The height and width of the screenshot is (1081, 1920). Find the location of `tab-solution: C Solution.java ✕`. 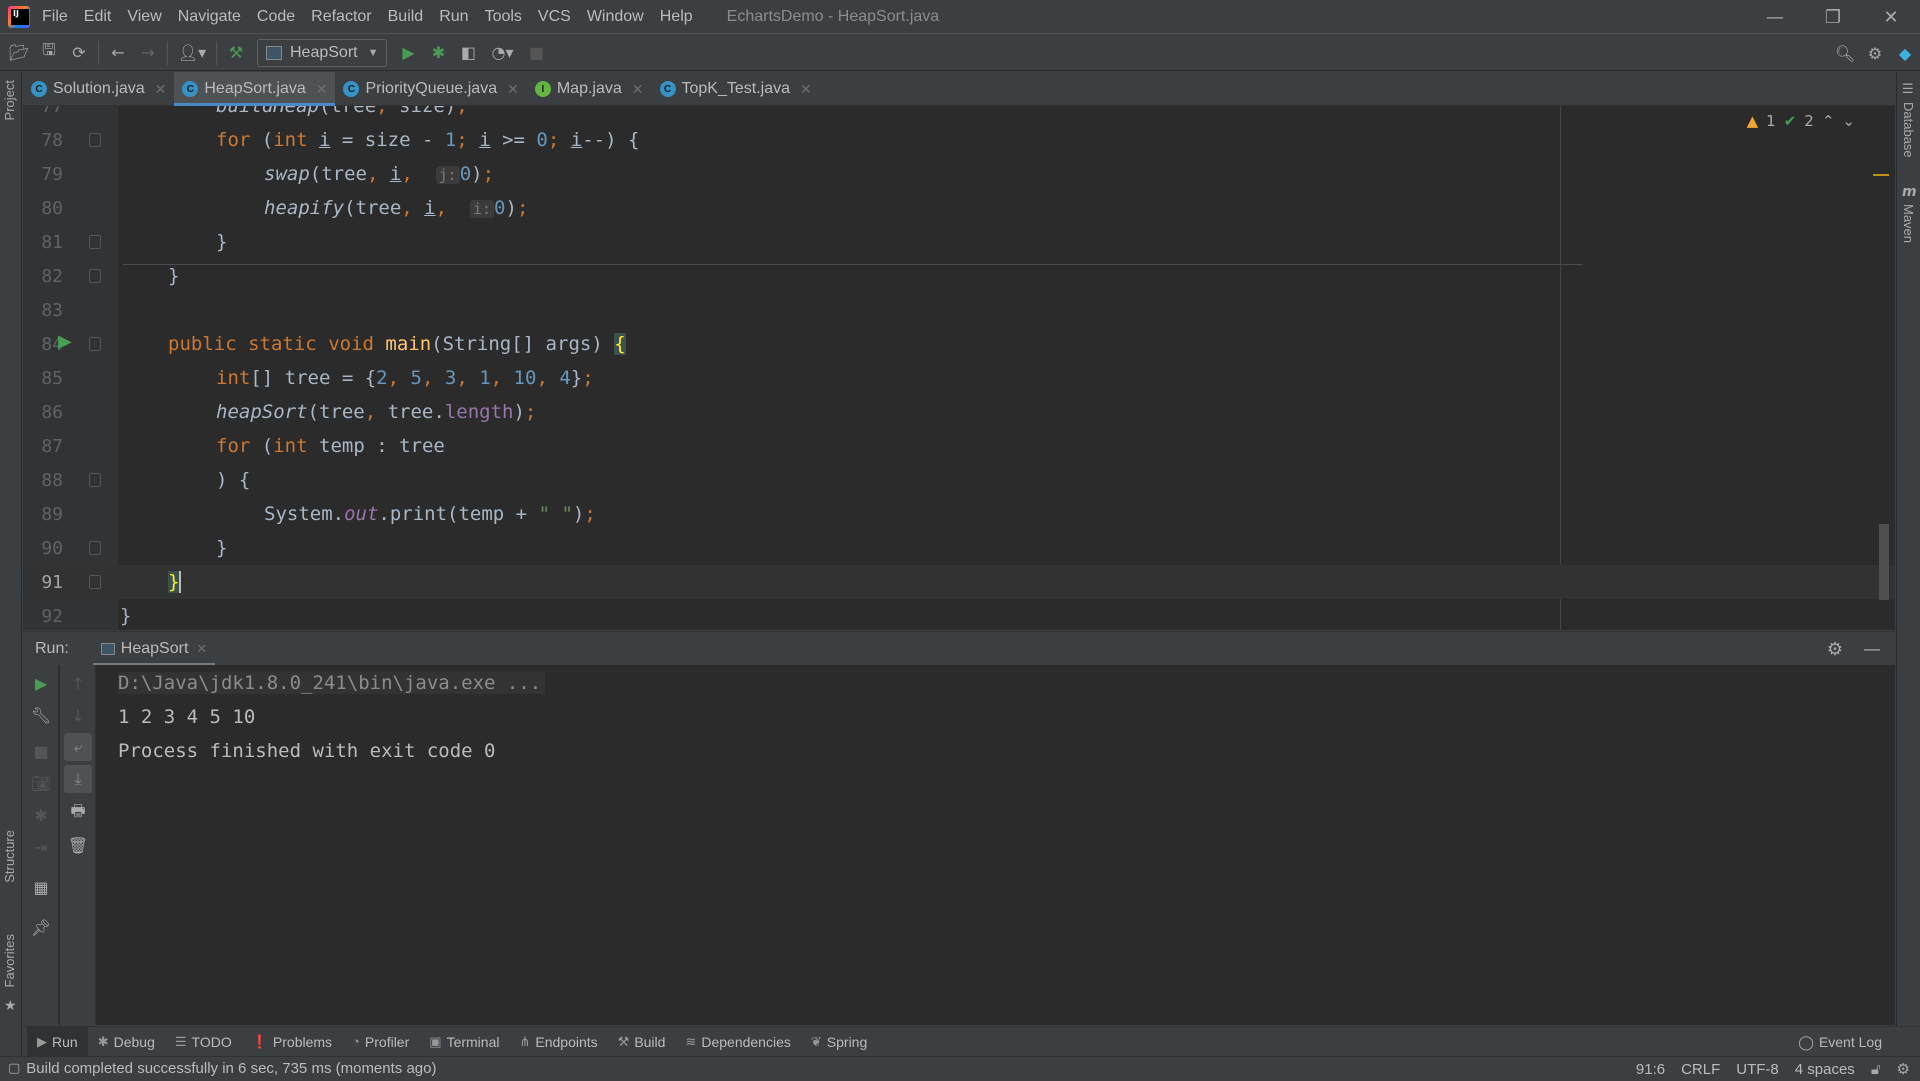

tab-solution: C Solution.java ✕ is located at coordinates (98, 89).